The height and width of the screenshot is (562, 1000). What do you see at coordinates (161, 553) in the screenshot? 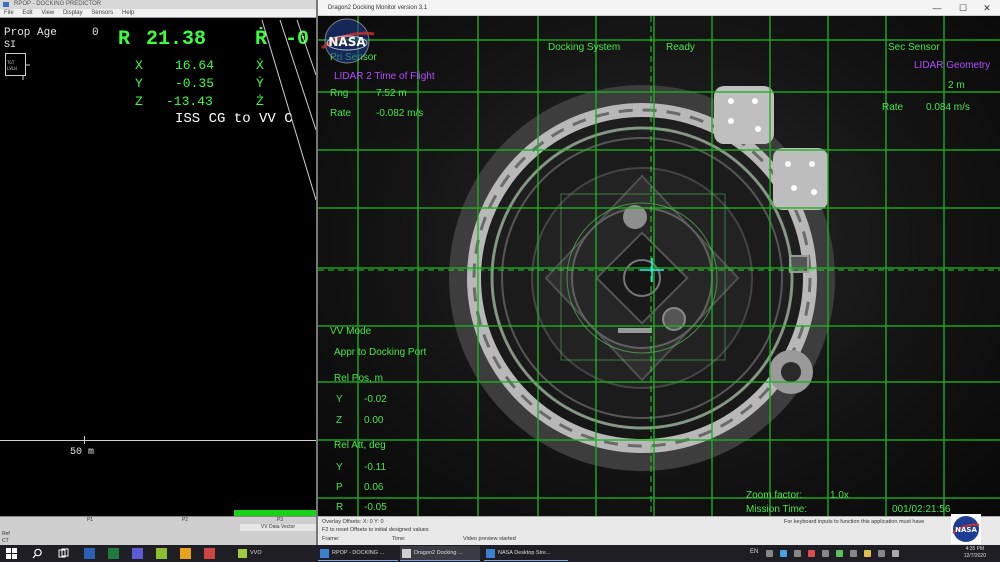
I see `app-icon-green` at bounding box center [161, 553].